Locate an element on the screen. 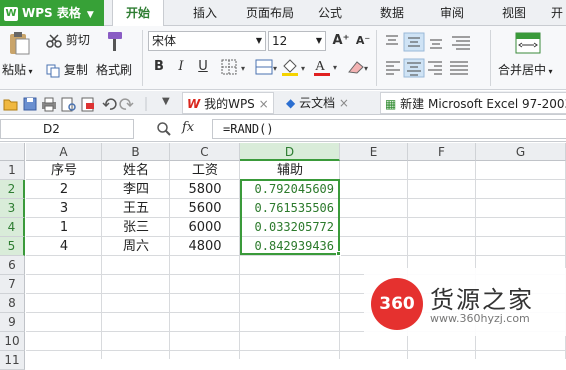  column-header-d: D is located at coordinates (290, 152).